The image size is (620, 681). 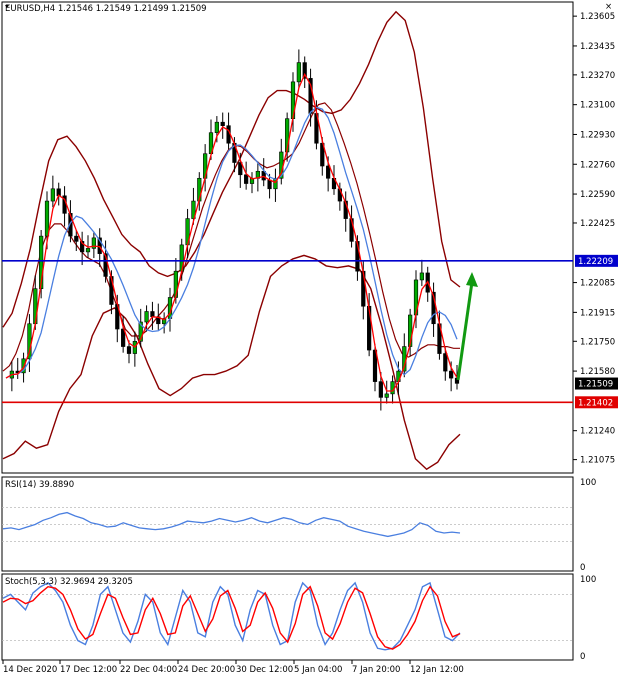 What do you see at coordinates (588, 483) in the screenshot?
I see `rsi-axis-label: 100` at bounding box center [588, 483].